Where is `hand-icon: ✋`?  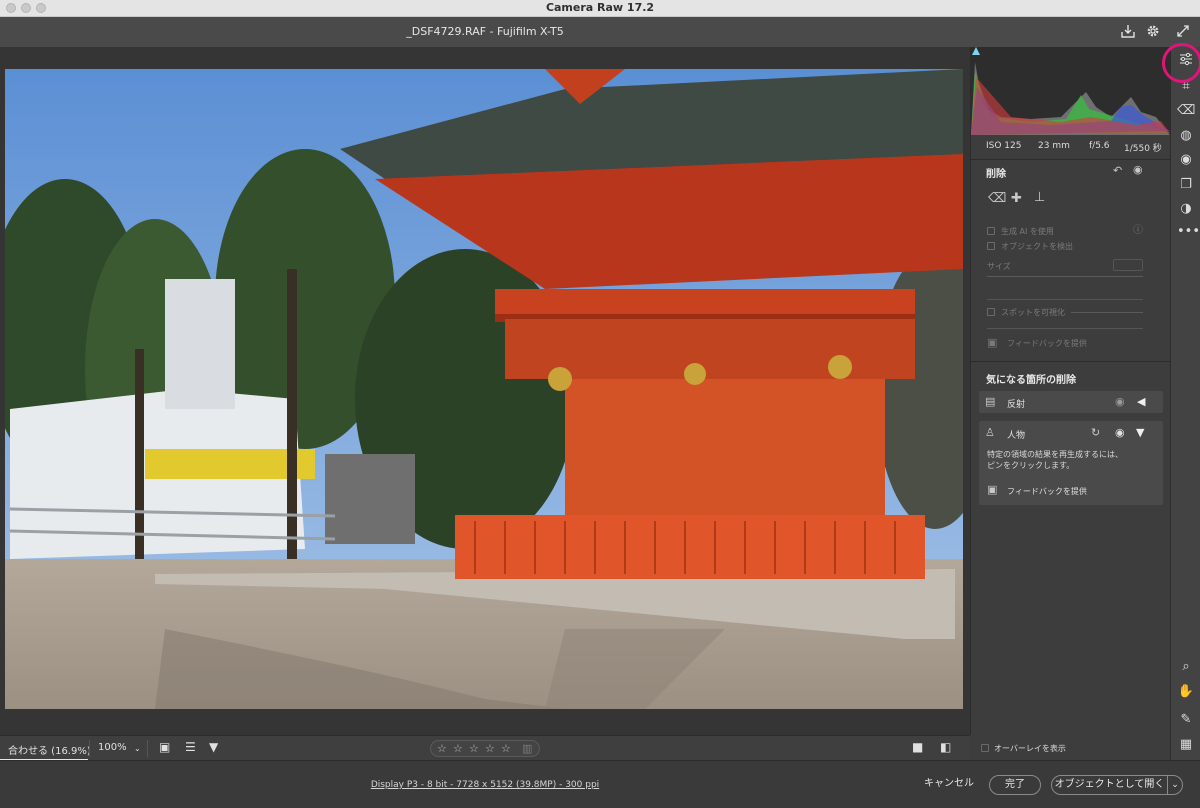 hand-icon: ✋ is located at coordinates (1186, 692).